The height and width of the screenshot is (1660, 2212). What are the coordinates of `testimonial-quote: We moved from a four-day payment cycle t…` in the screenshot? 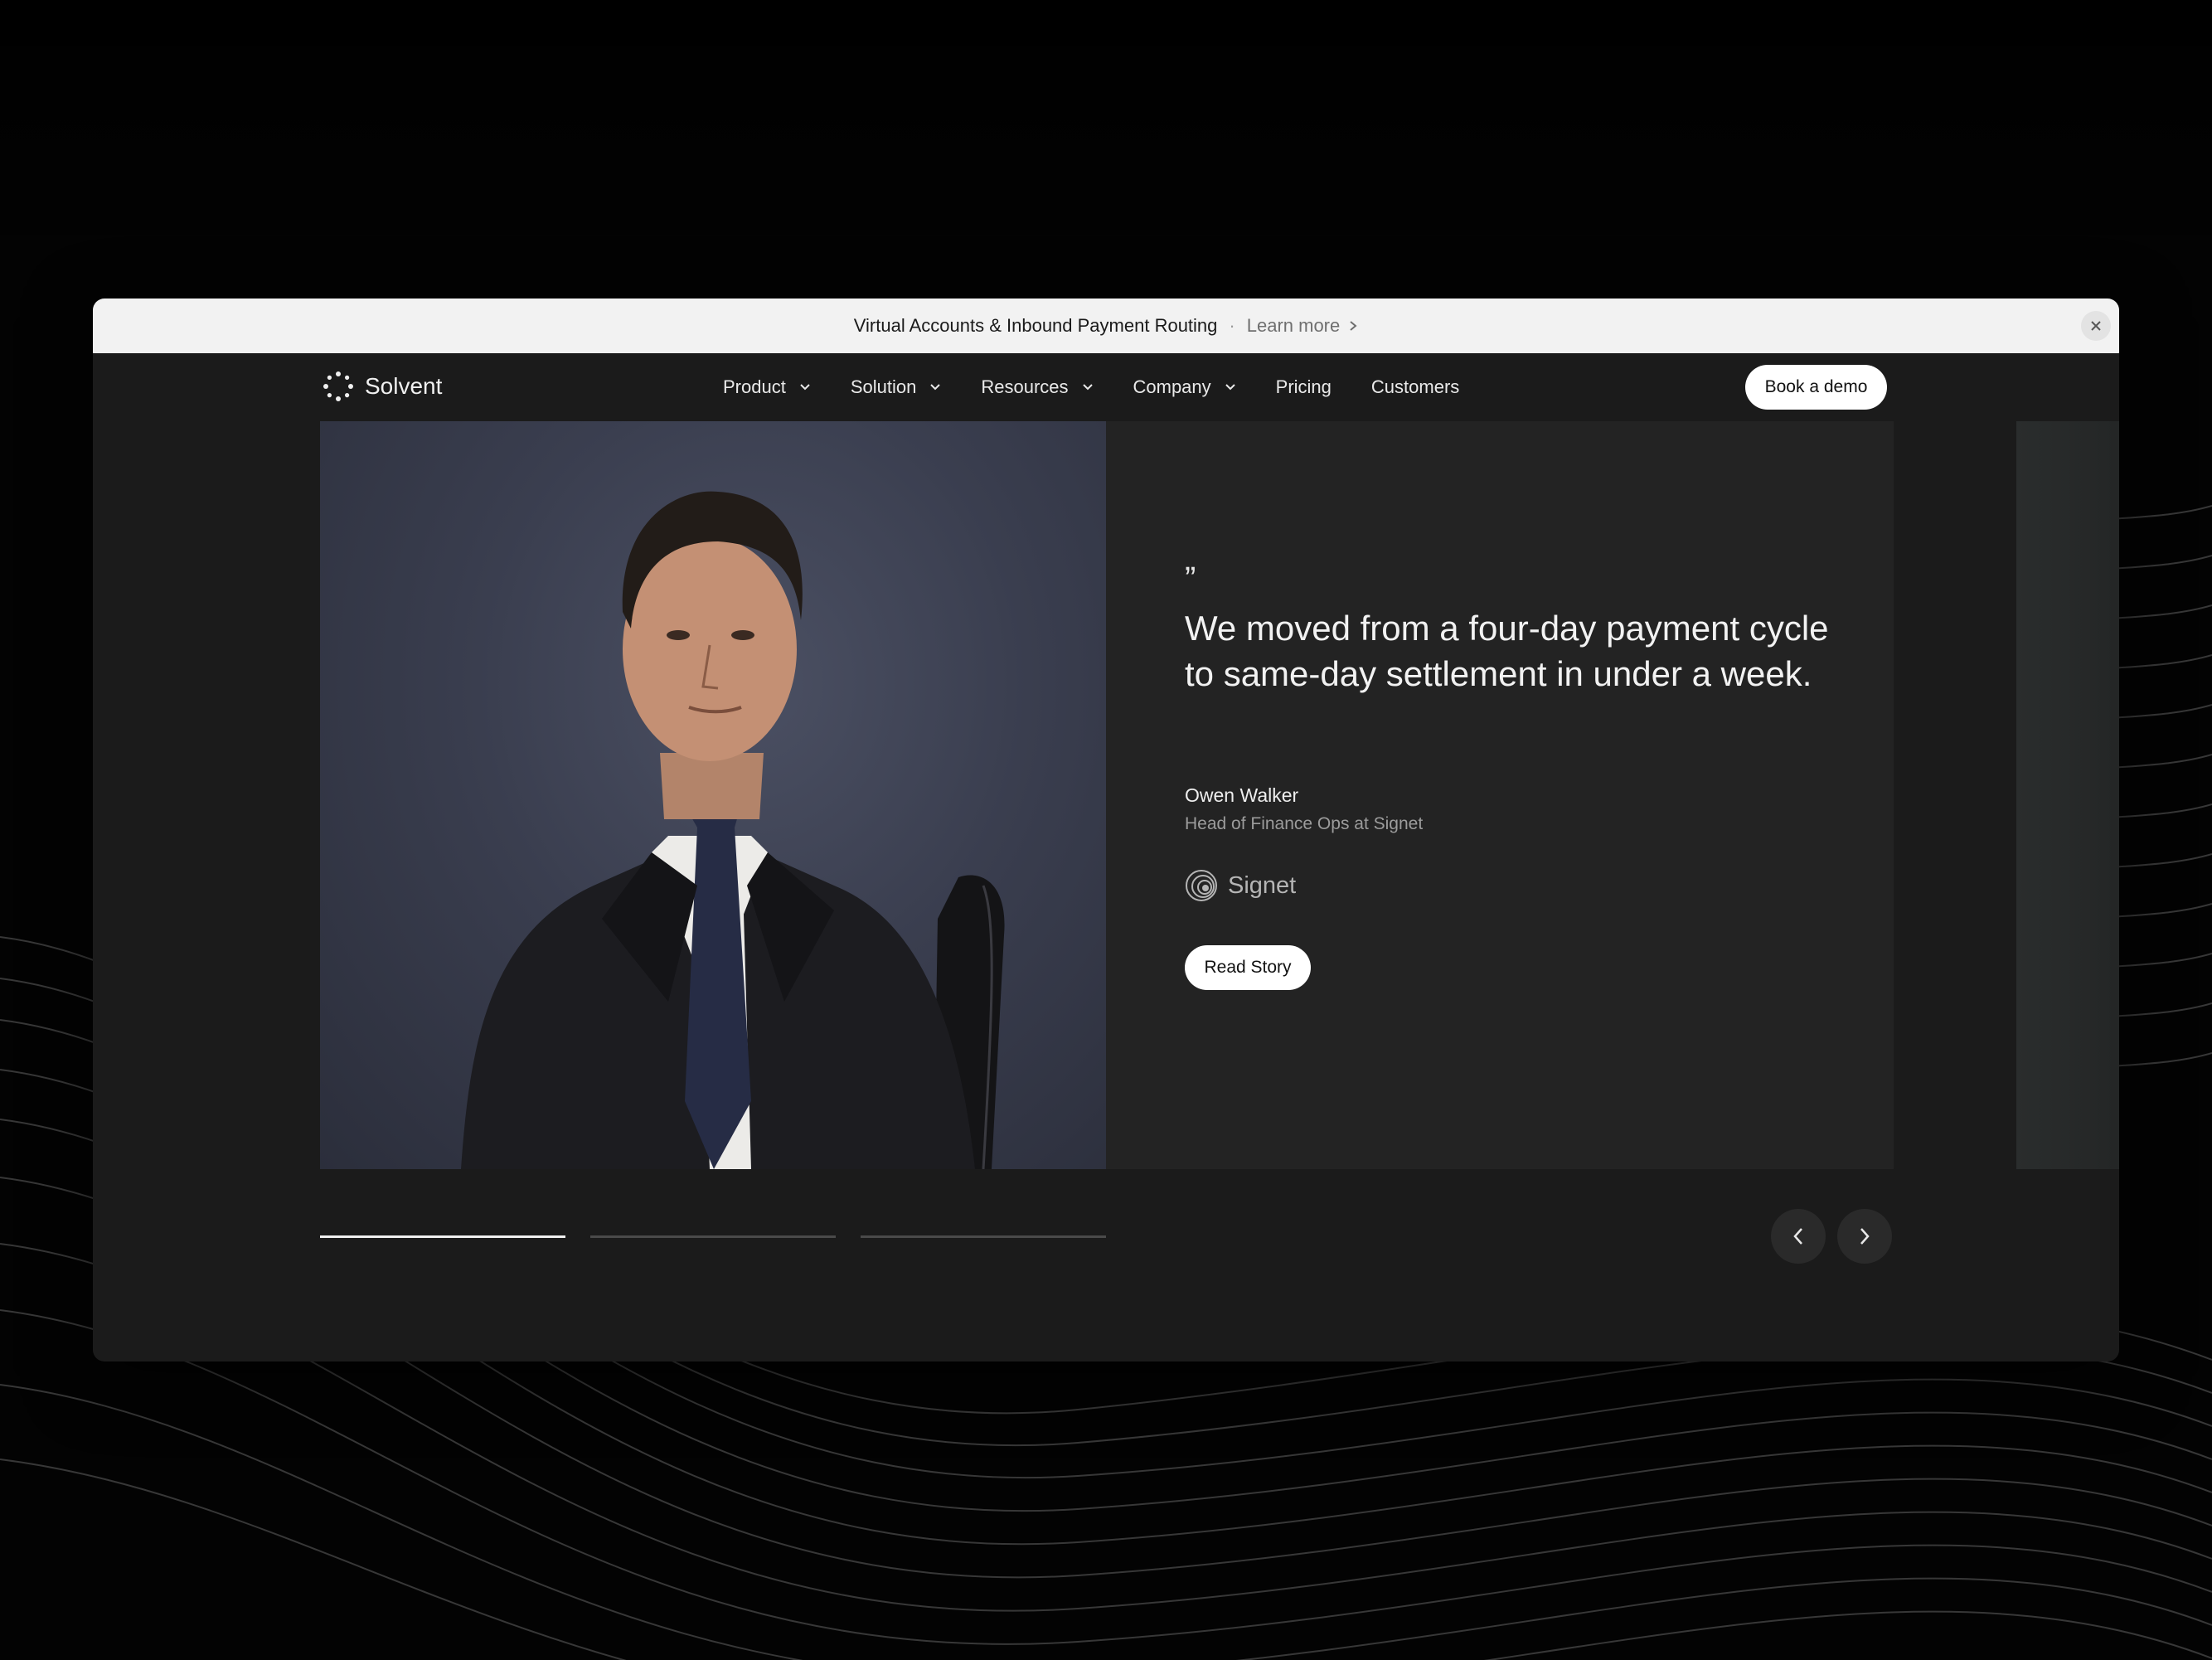 It's located at (1507, 651).